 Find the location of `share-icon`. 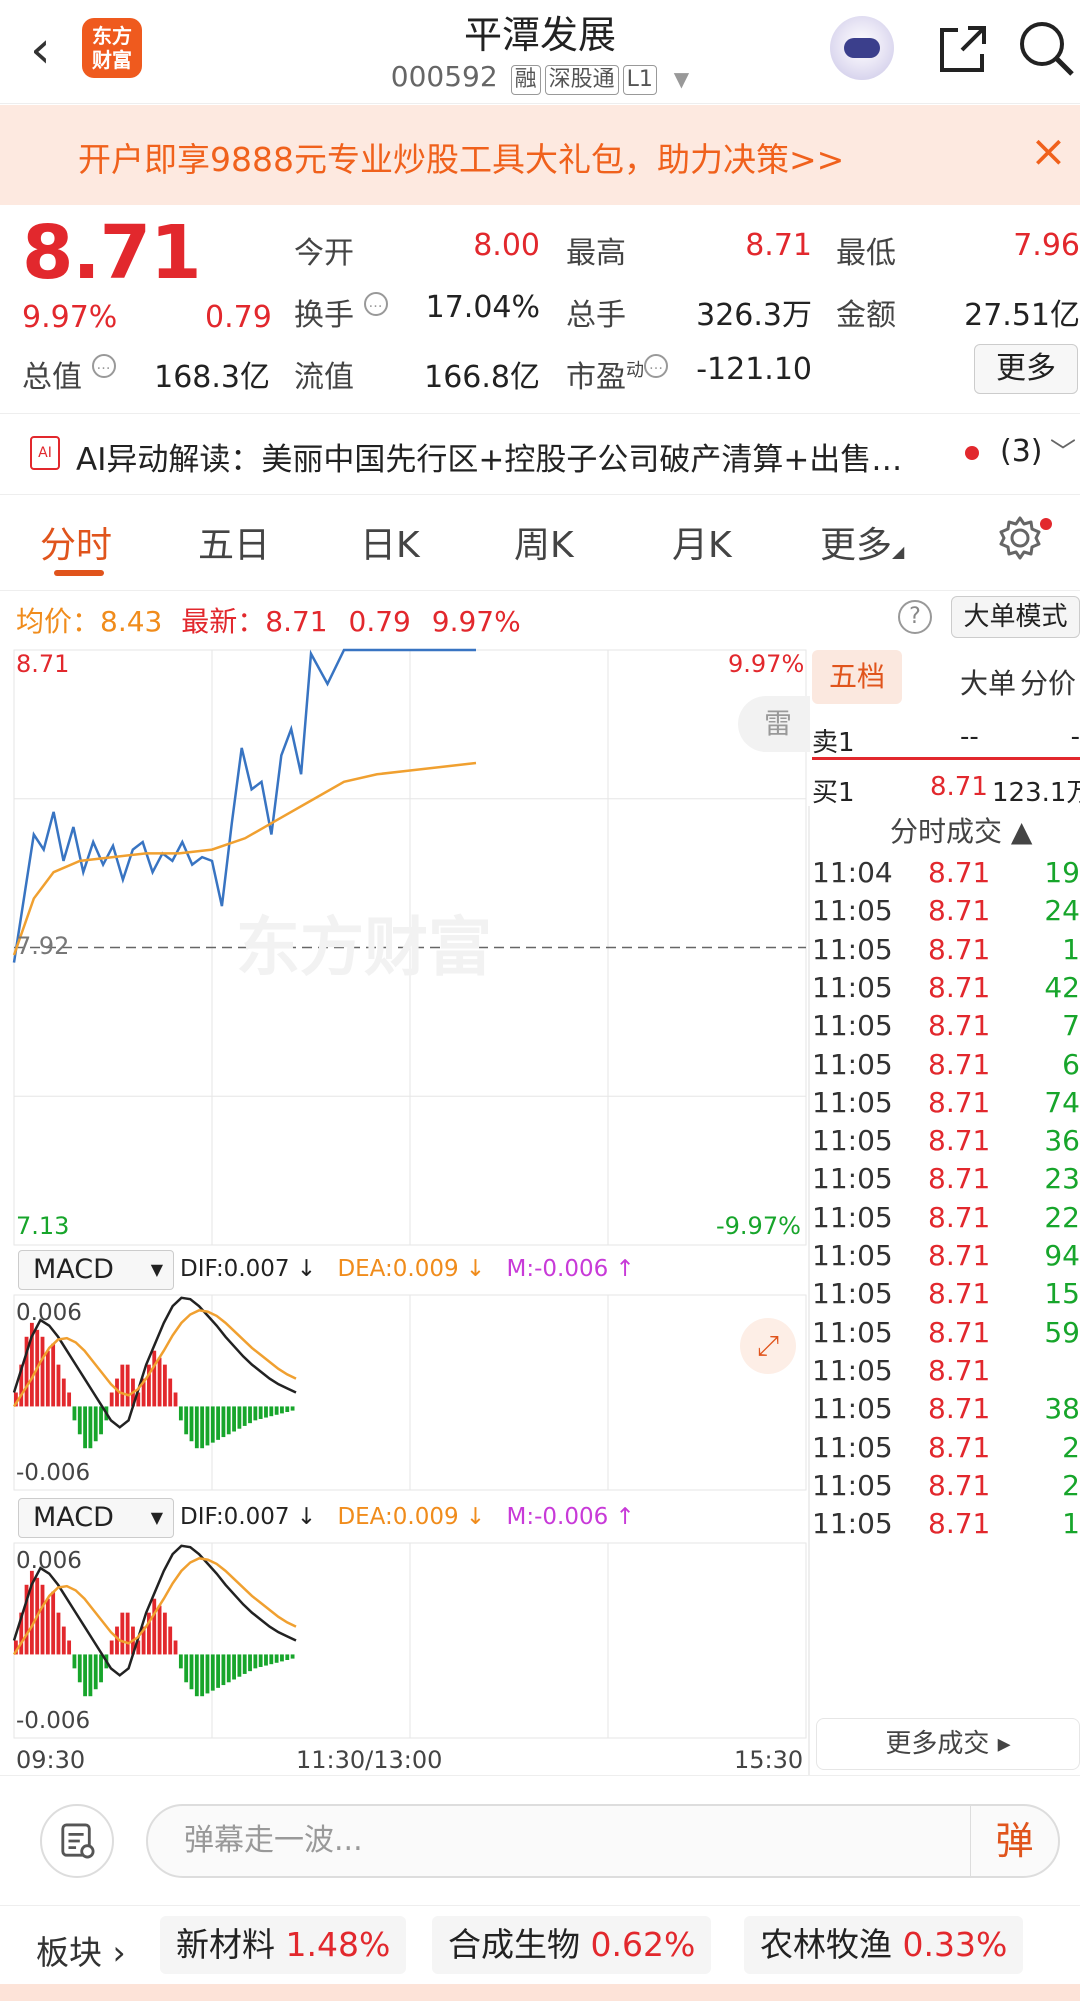

share-icon is located at coordinates (962, 50).